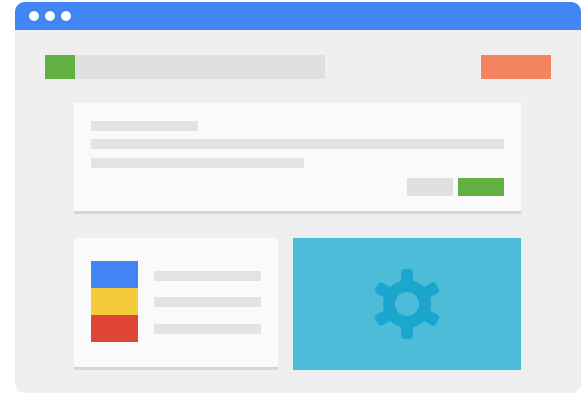 This screenshot has width=584, height=395. I want to click on gear-icon, so click(407, 304).